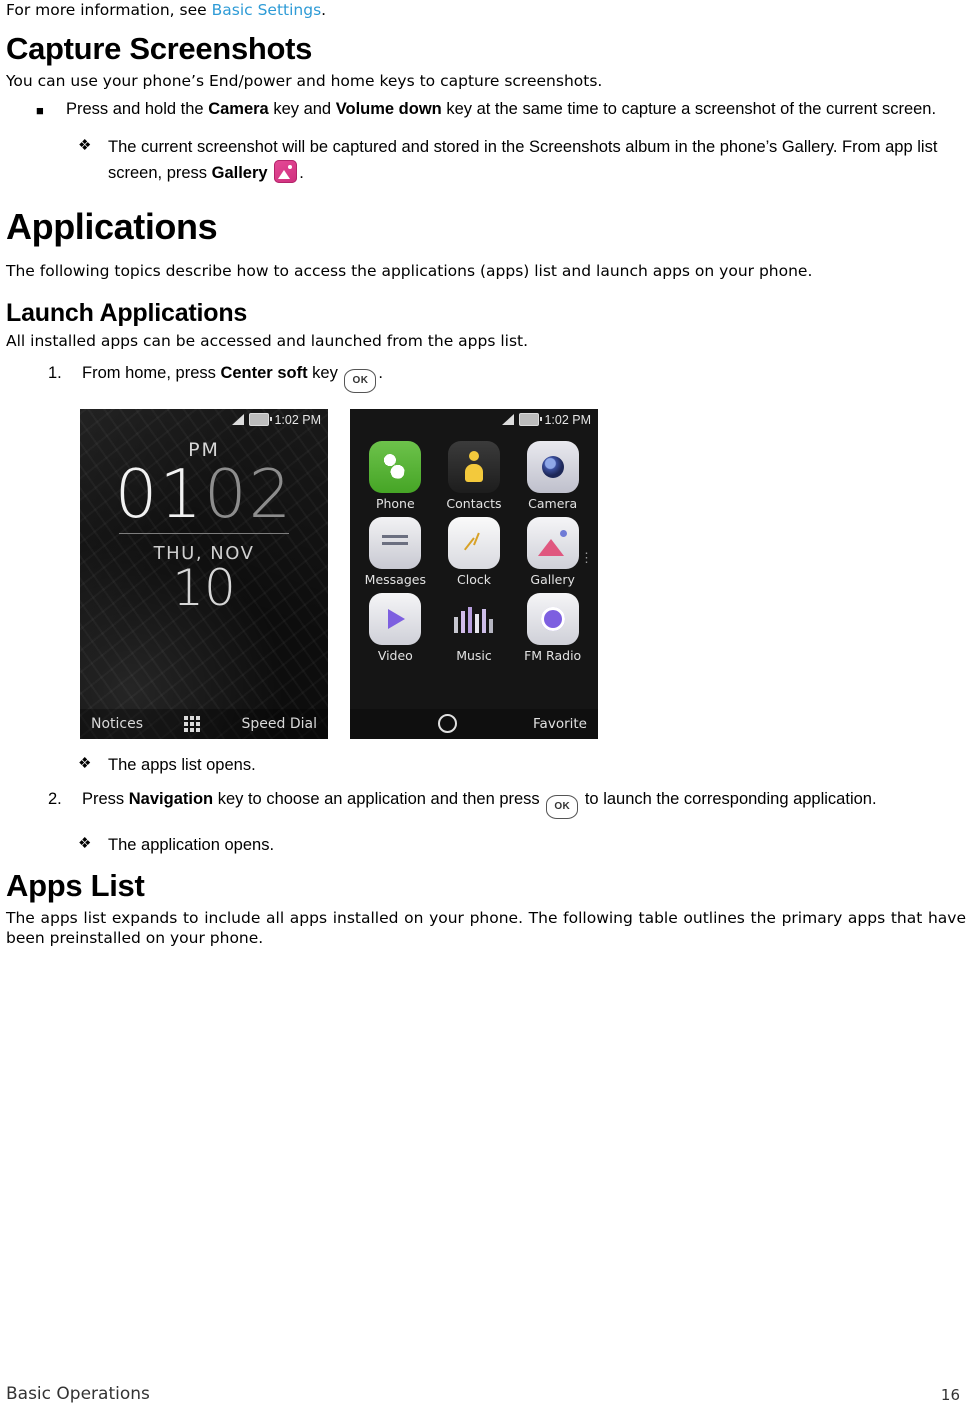 The image size is (974, 1420). Describe the element at coordinates (325, 372) in the screenshot. I see `step-1-part-2: key` at that location.